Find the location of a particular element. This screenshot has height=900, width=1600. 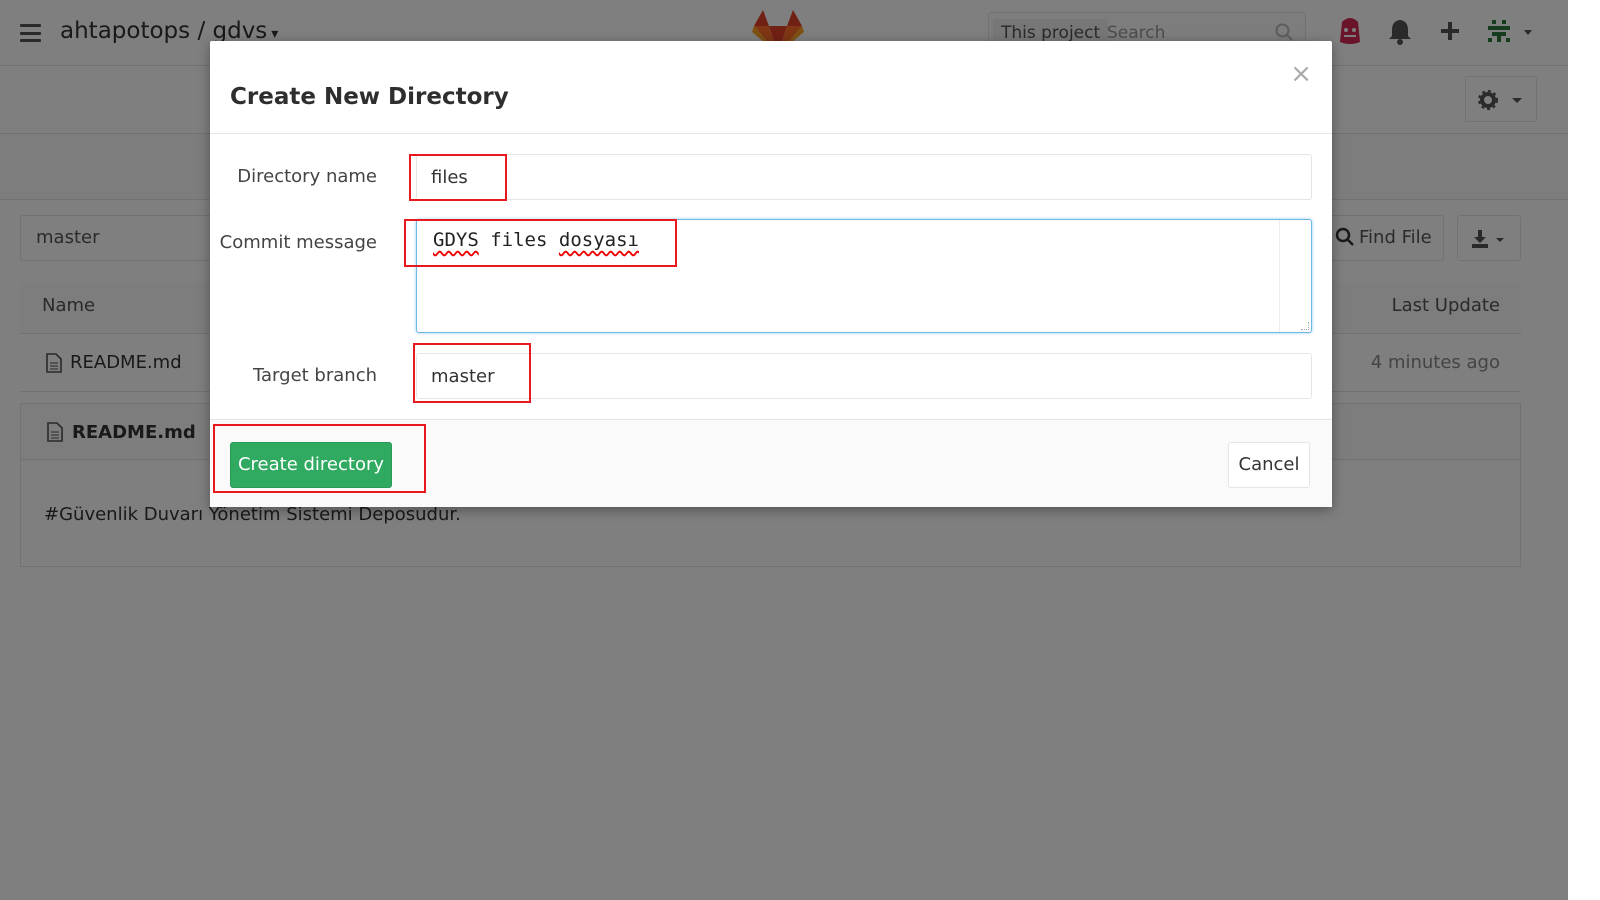

window-edge is located at coordinates (1584, 450).